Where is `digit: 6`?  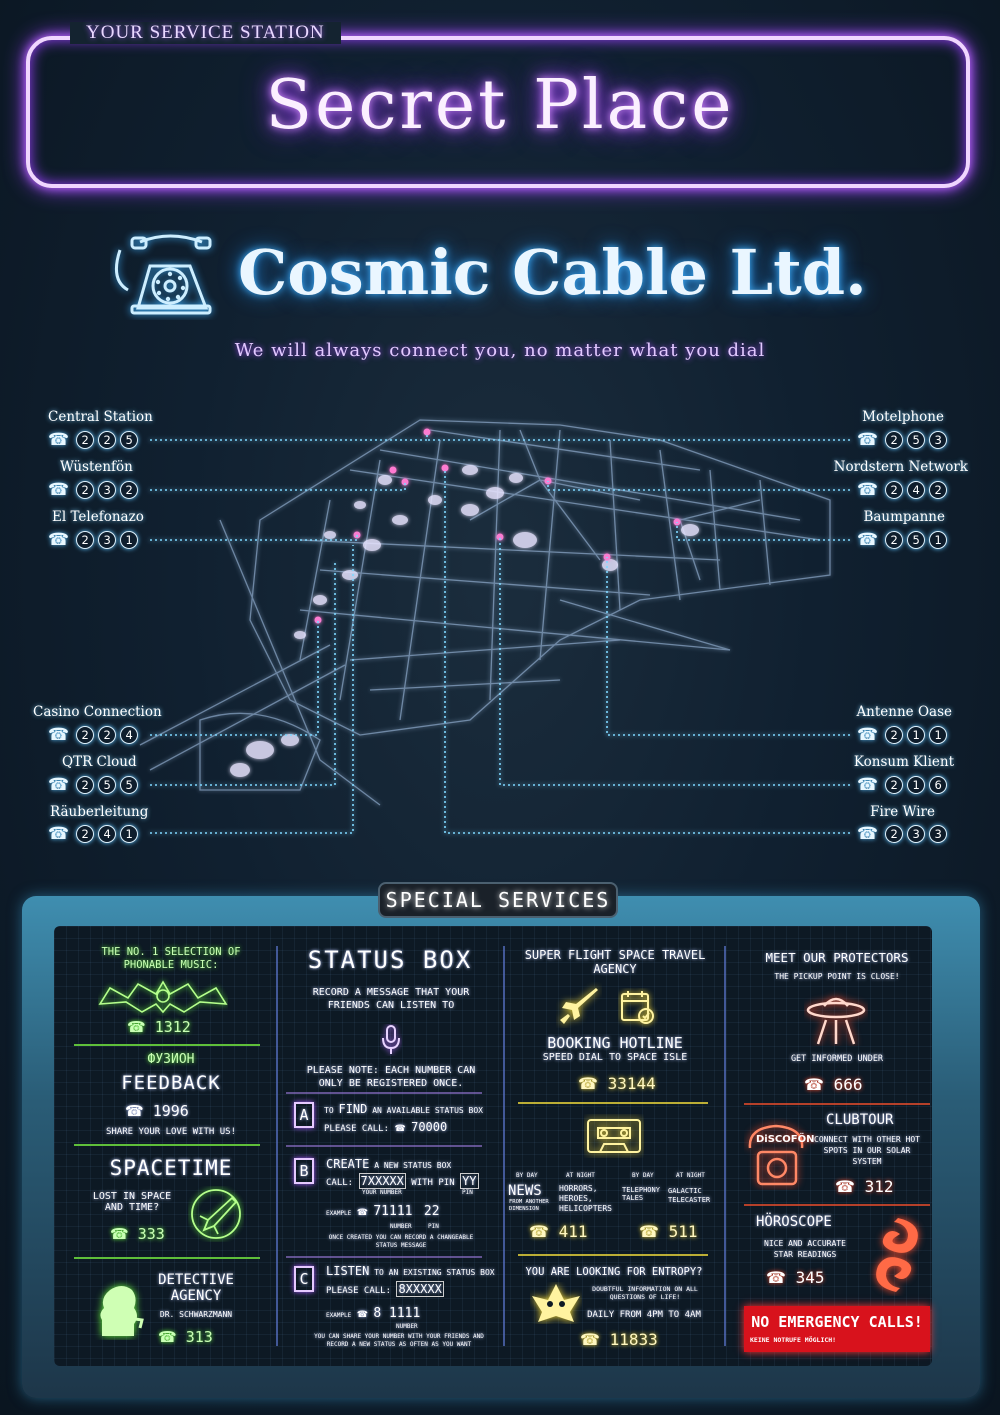
digit: 6 is located at coordinates (938, 785).